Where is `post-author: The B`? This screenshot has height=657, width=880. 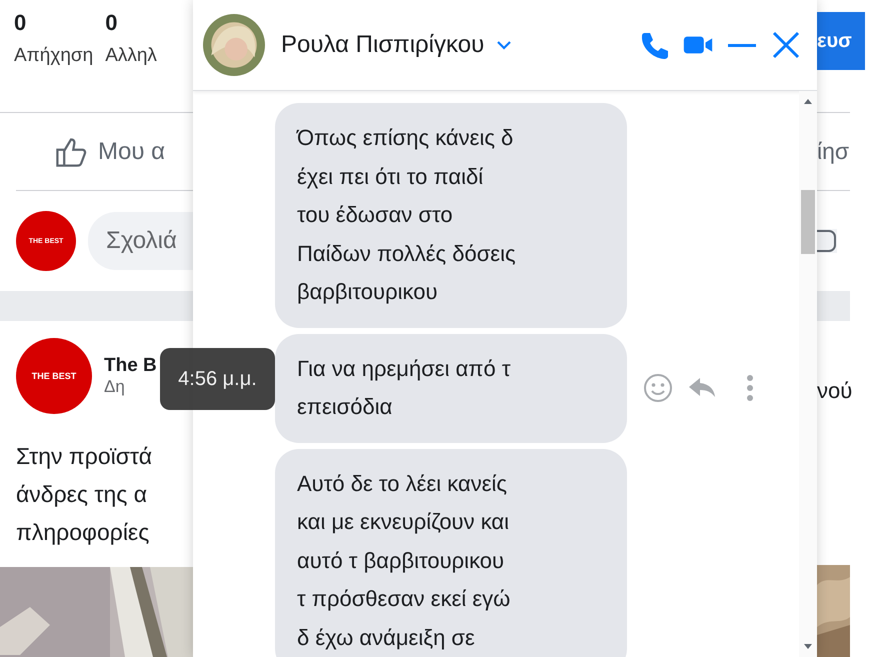 post-author: The B is located at coordinates (130, 366).